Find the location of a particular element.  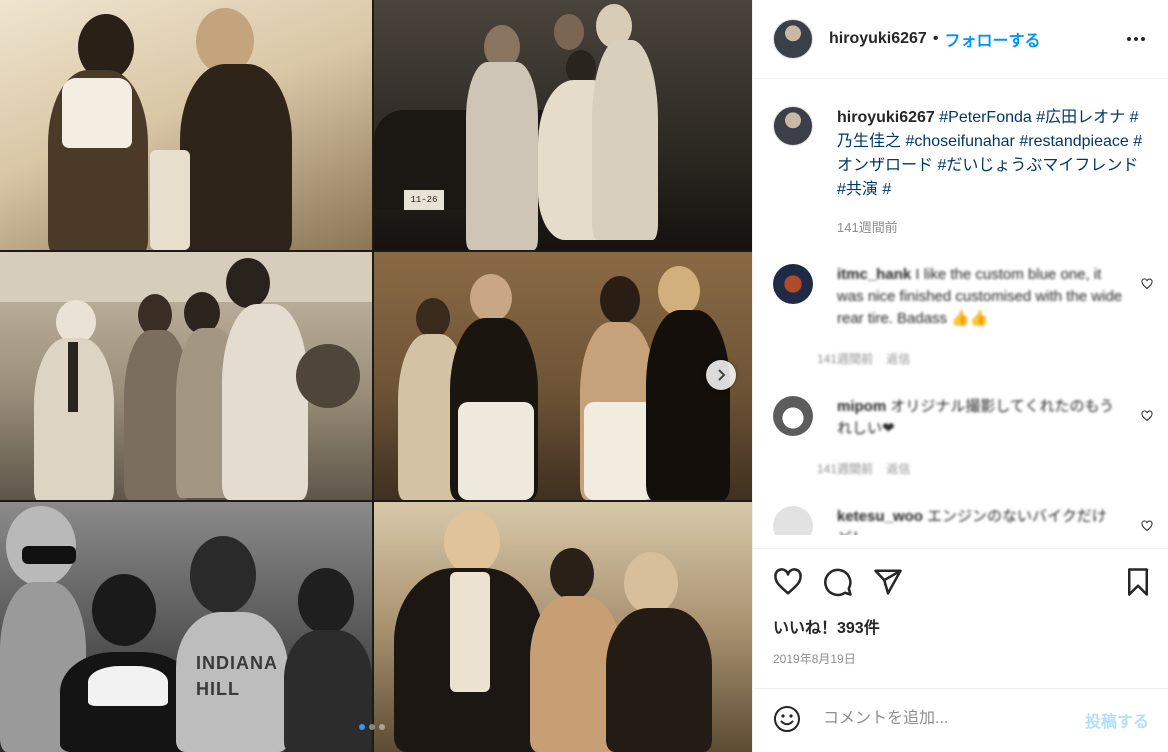

shirt-text: INDIANA HILL is located at coordinates (237, 676).